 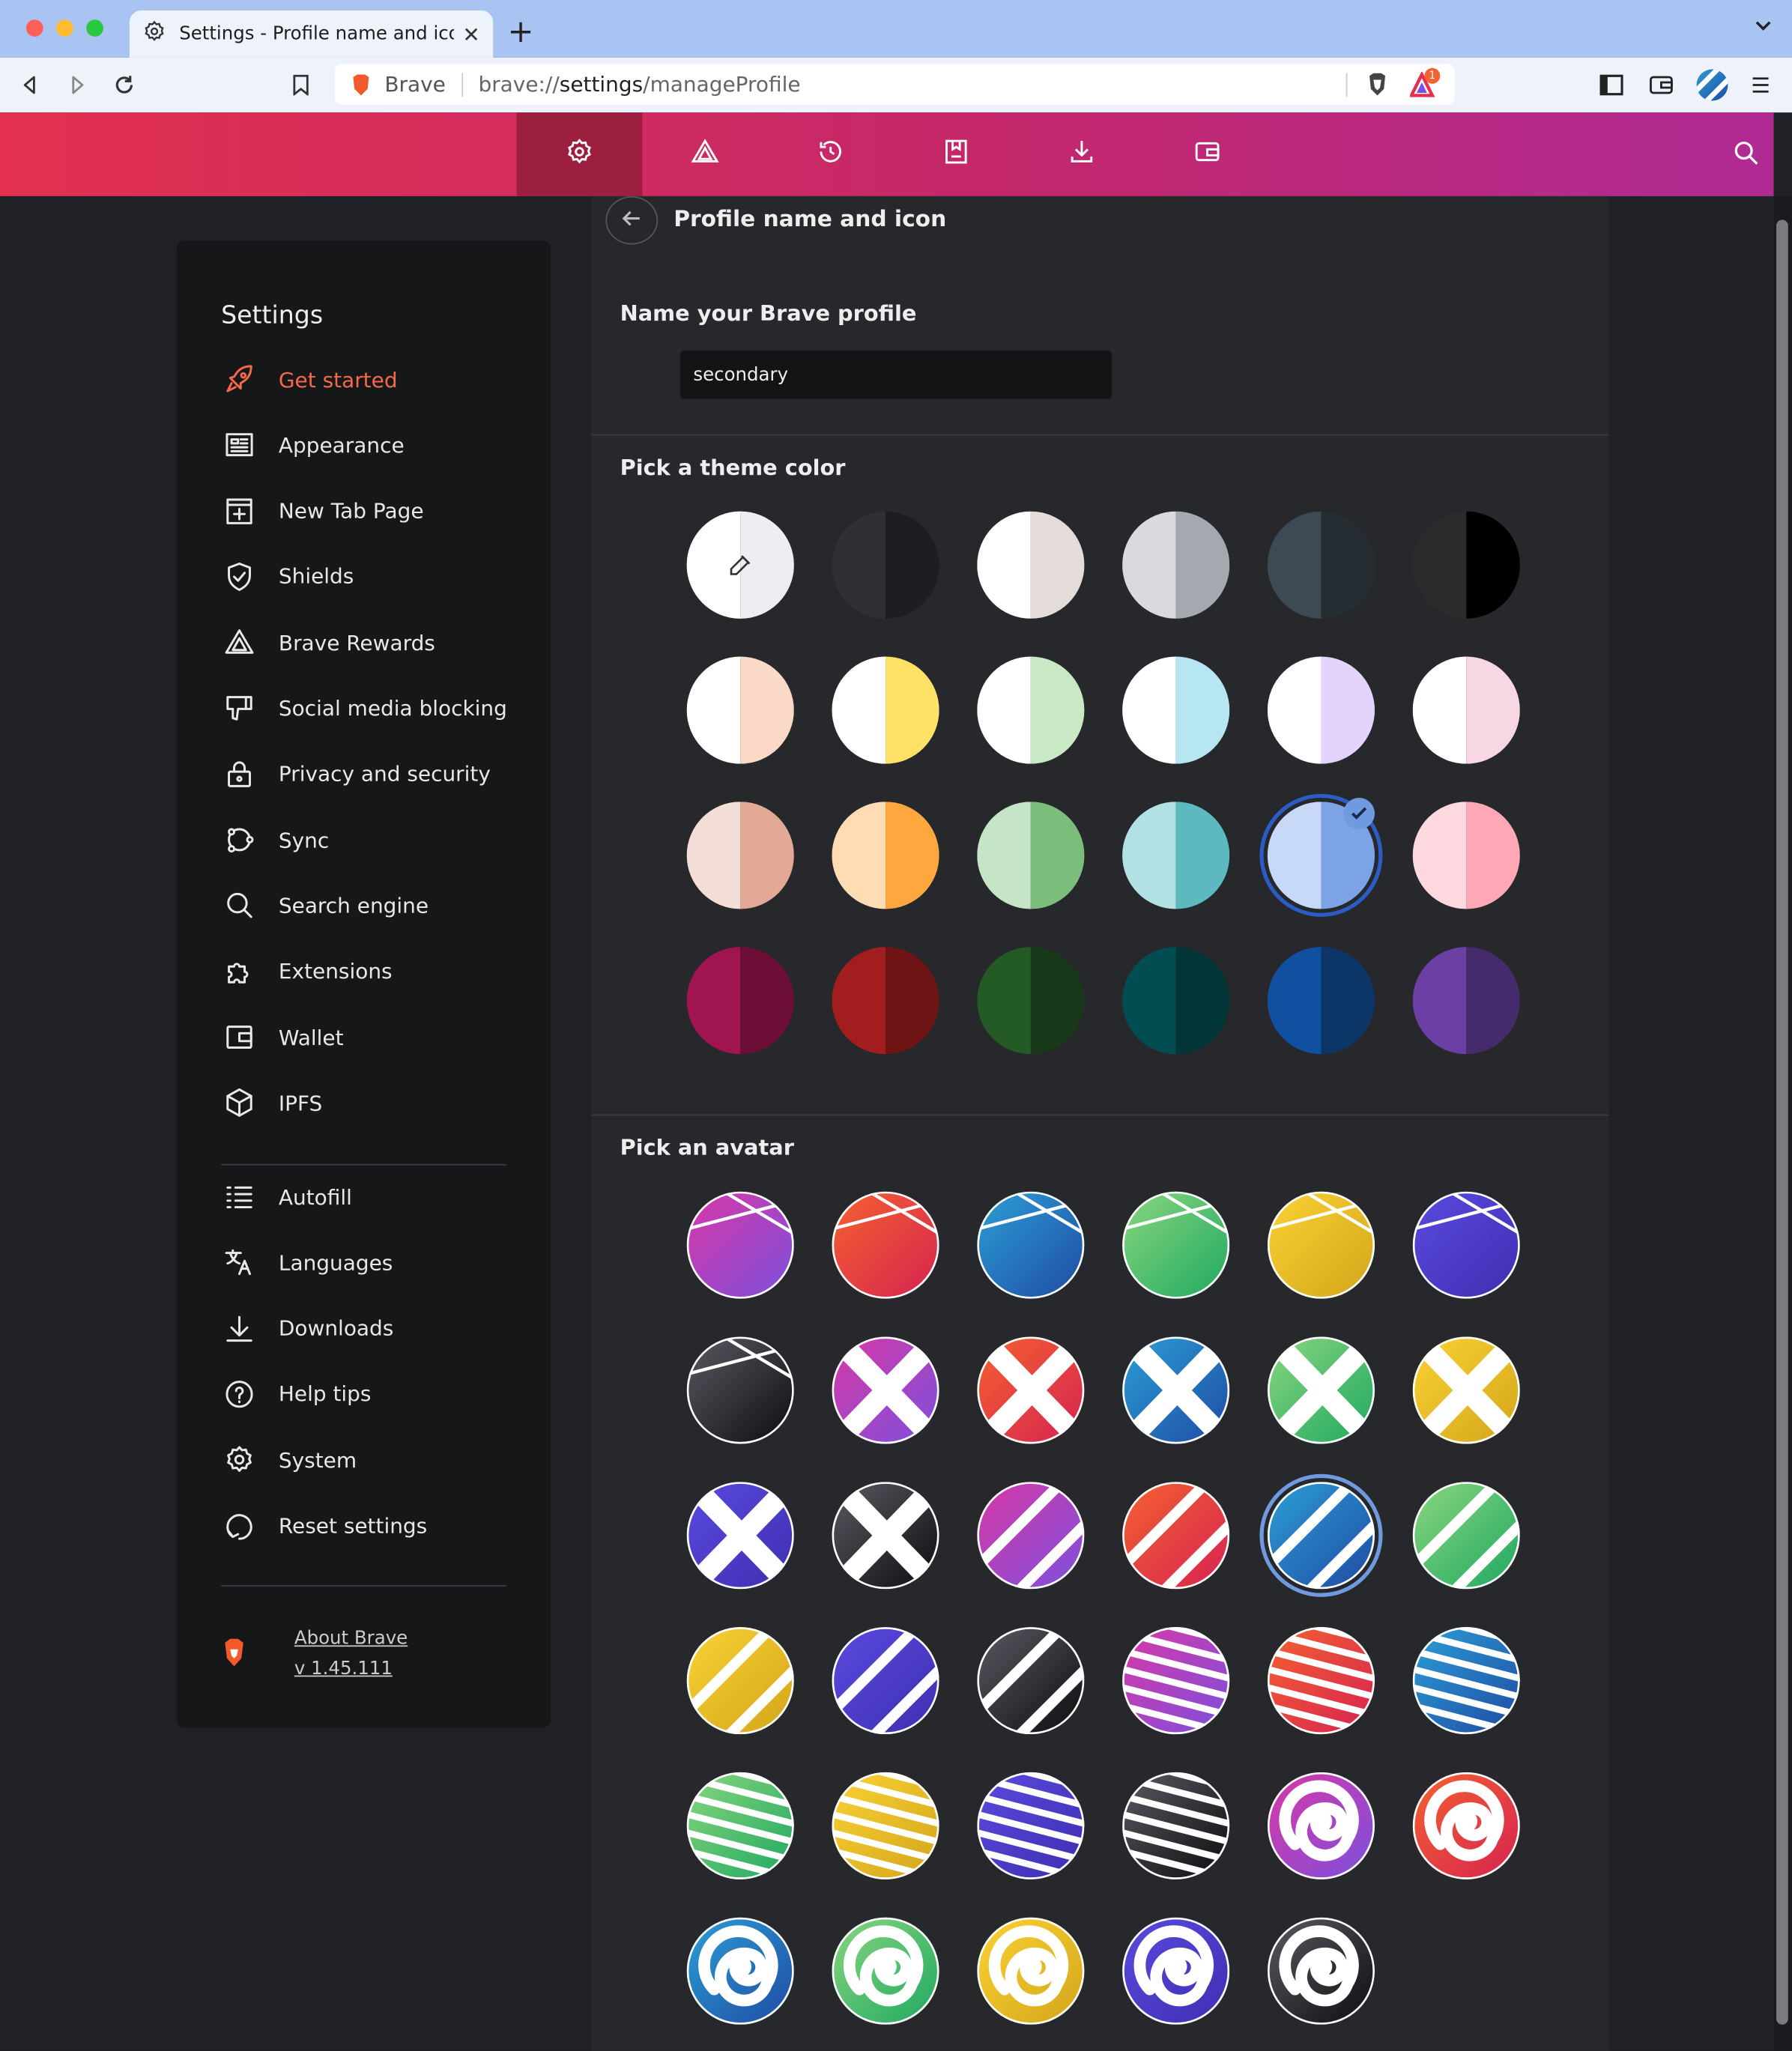 What do you see at coordinates (1424, 85) in the screenshot?
I see `rewards-icon: 1` at bounding box center [1424, 85].